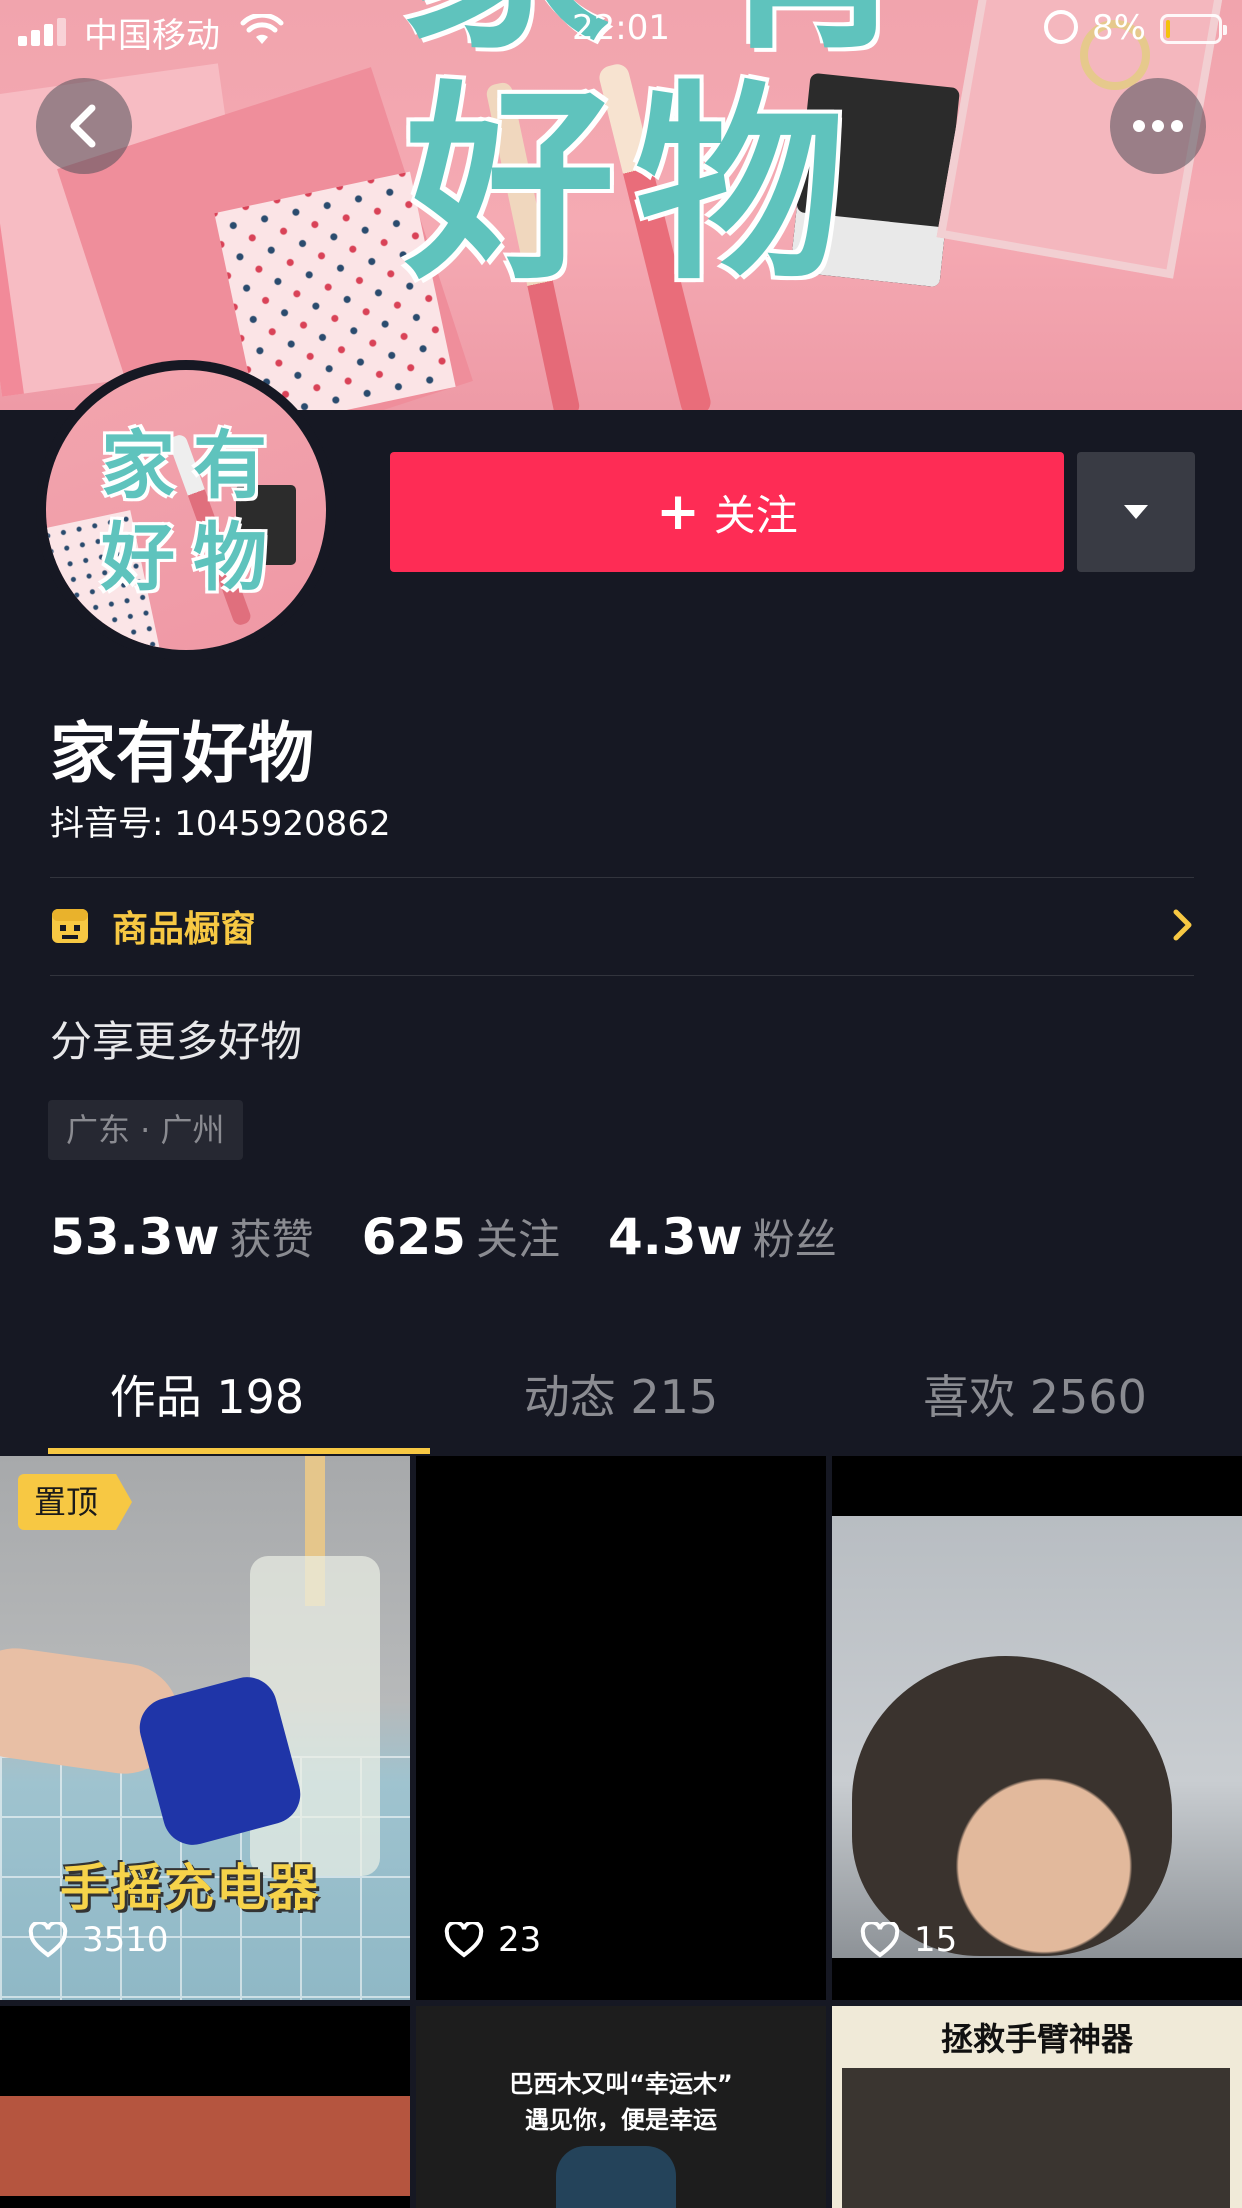 The height and width of the screenshot is (2208, 1242). I want to click on bio: 分享更多好物, so click(176, 1041).